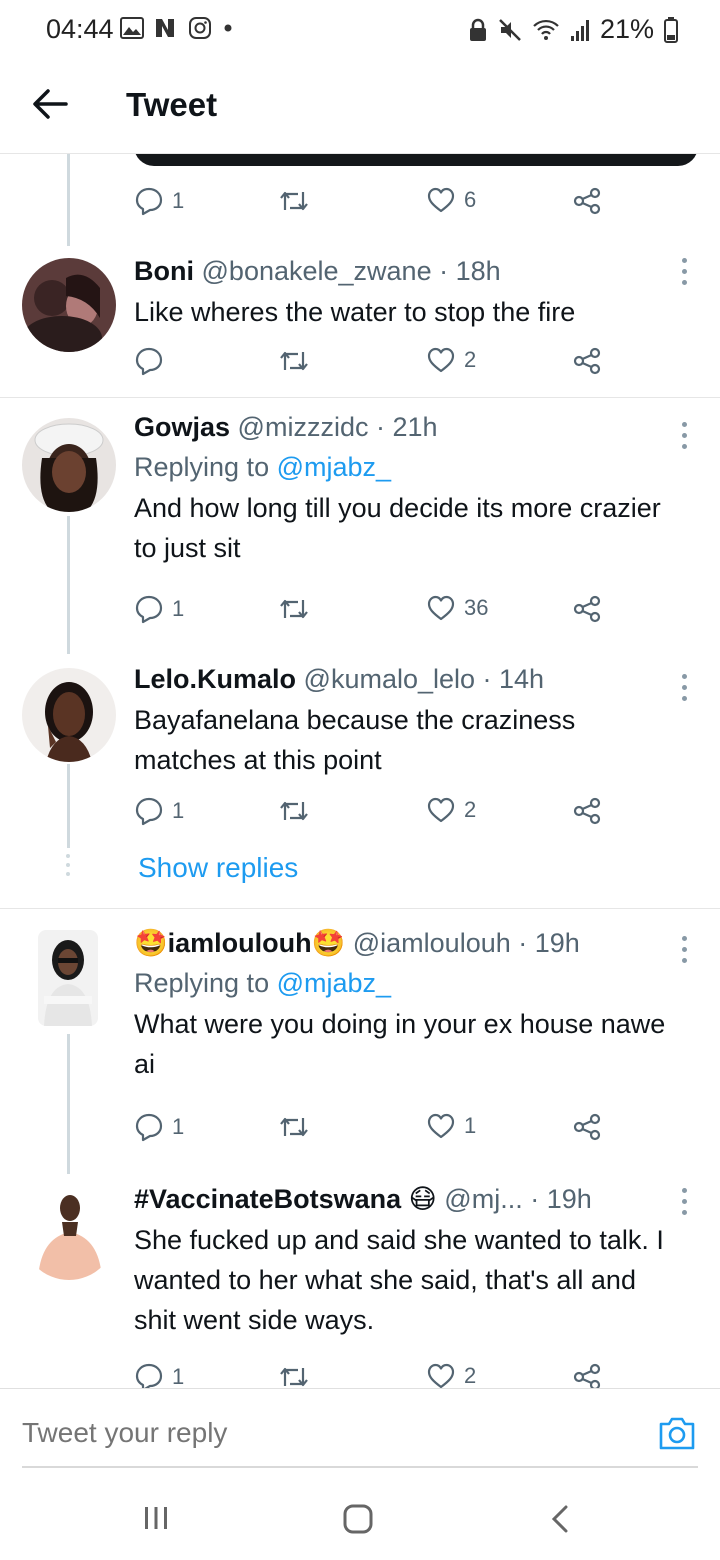 This screenshot has width=720, height=1560. Describe the element at coordinates (50, 104) in the screenshot. I see `back-arrow-icon` at that location.